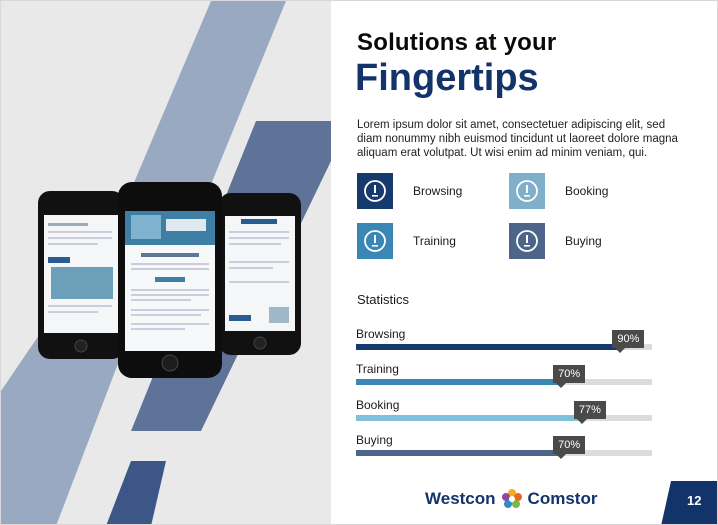 The image size is (718, 525). I want to click on feature-buying: Buying, so click(555, 241).